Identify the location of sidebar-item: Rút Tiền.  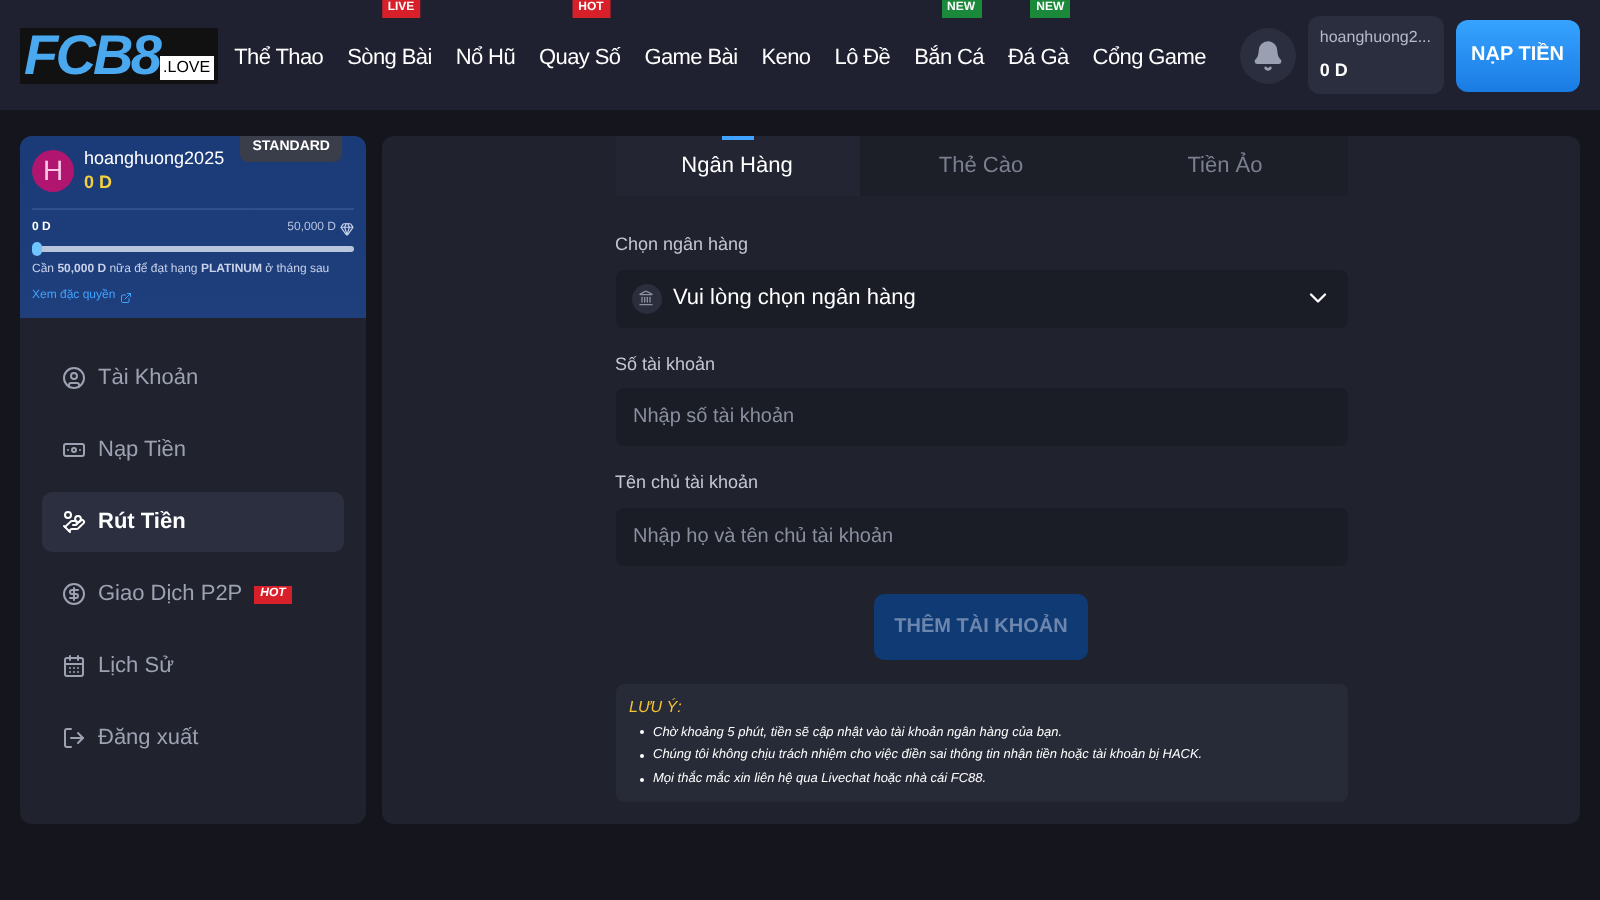
(193, 522).